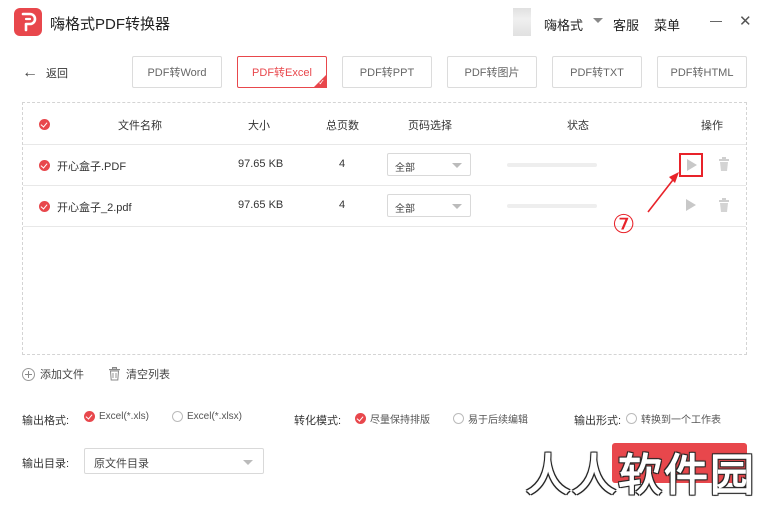 Image resolution: width=768 pixels, height=510 pixels. I want to click on clear-list-button: 清空列表, so click(139, 374).